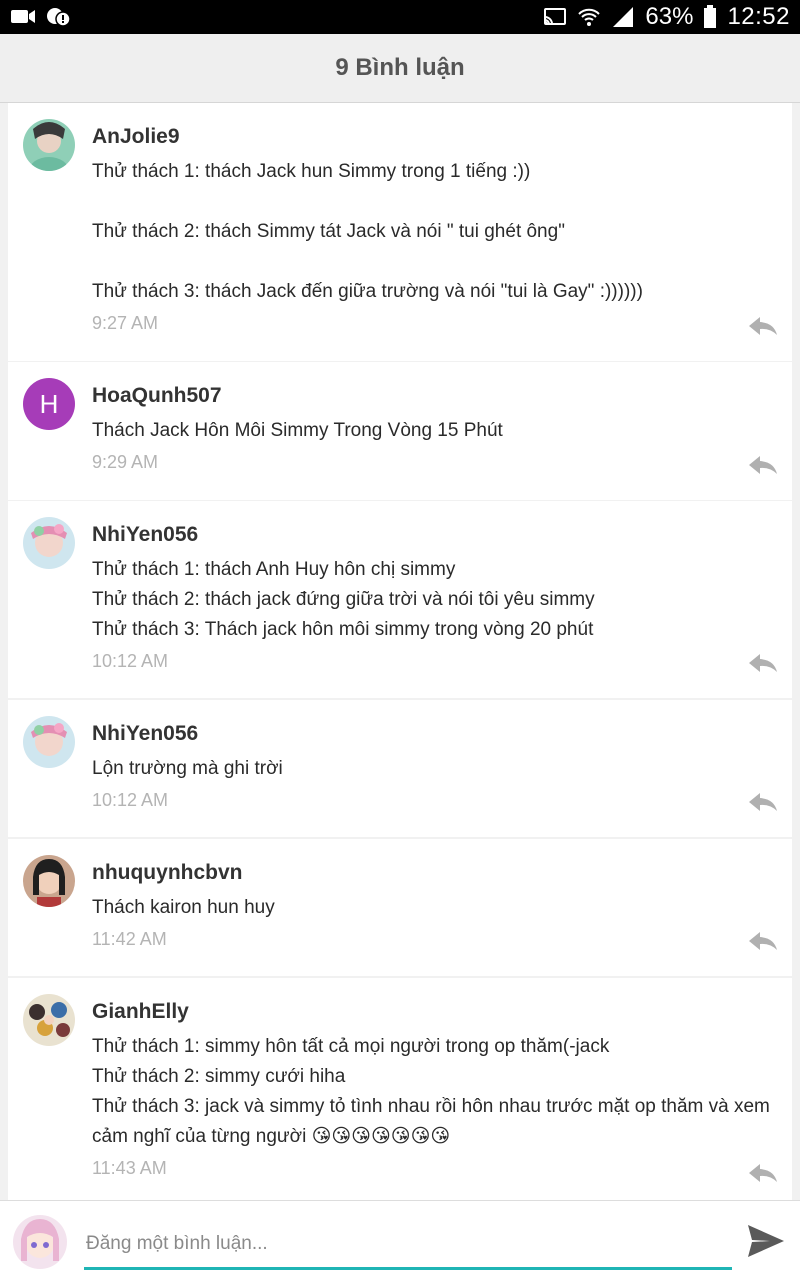 The height and width of the screenshot is (1281, 800). I want to click on comments-header: 9 Bình luận, so click(400, 68).